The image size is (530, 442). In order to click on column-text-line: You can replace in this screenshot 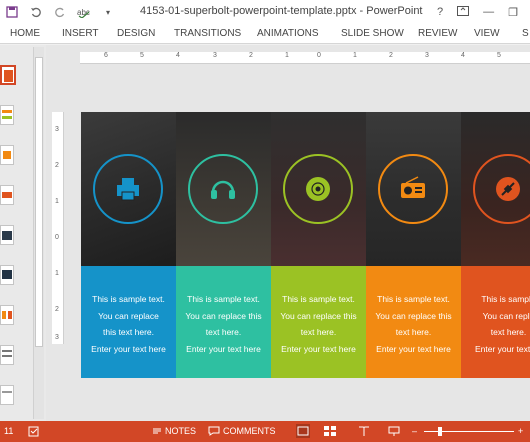, I will do `click(128, 315)`.